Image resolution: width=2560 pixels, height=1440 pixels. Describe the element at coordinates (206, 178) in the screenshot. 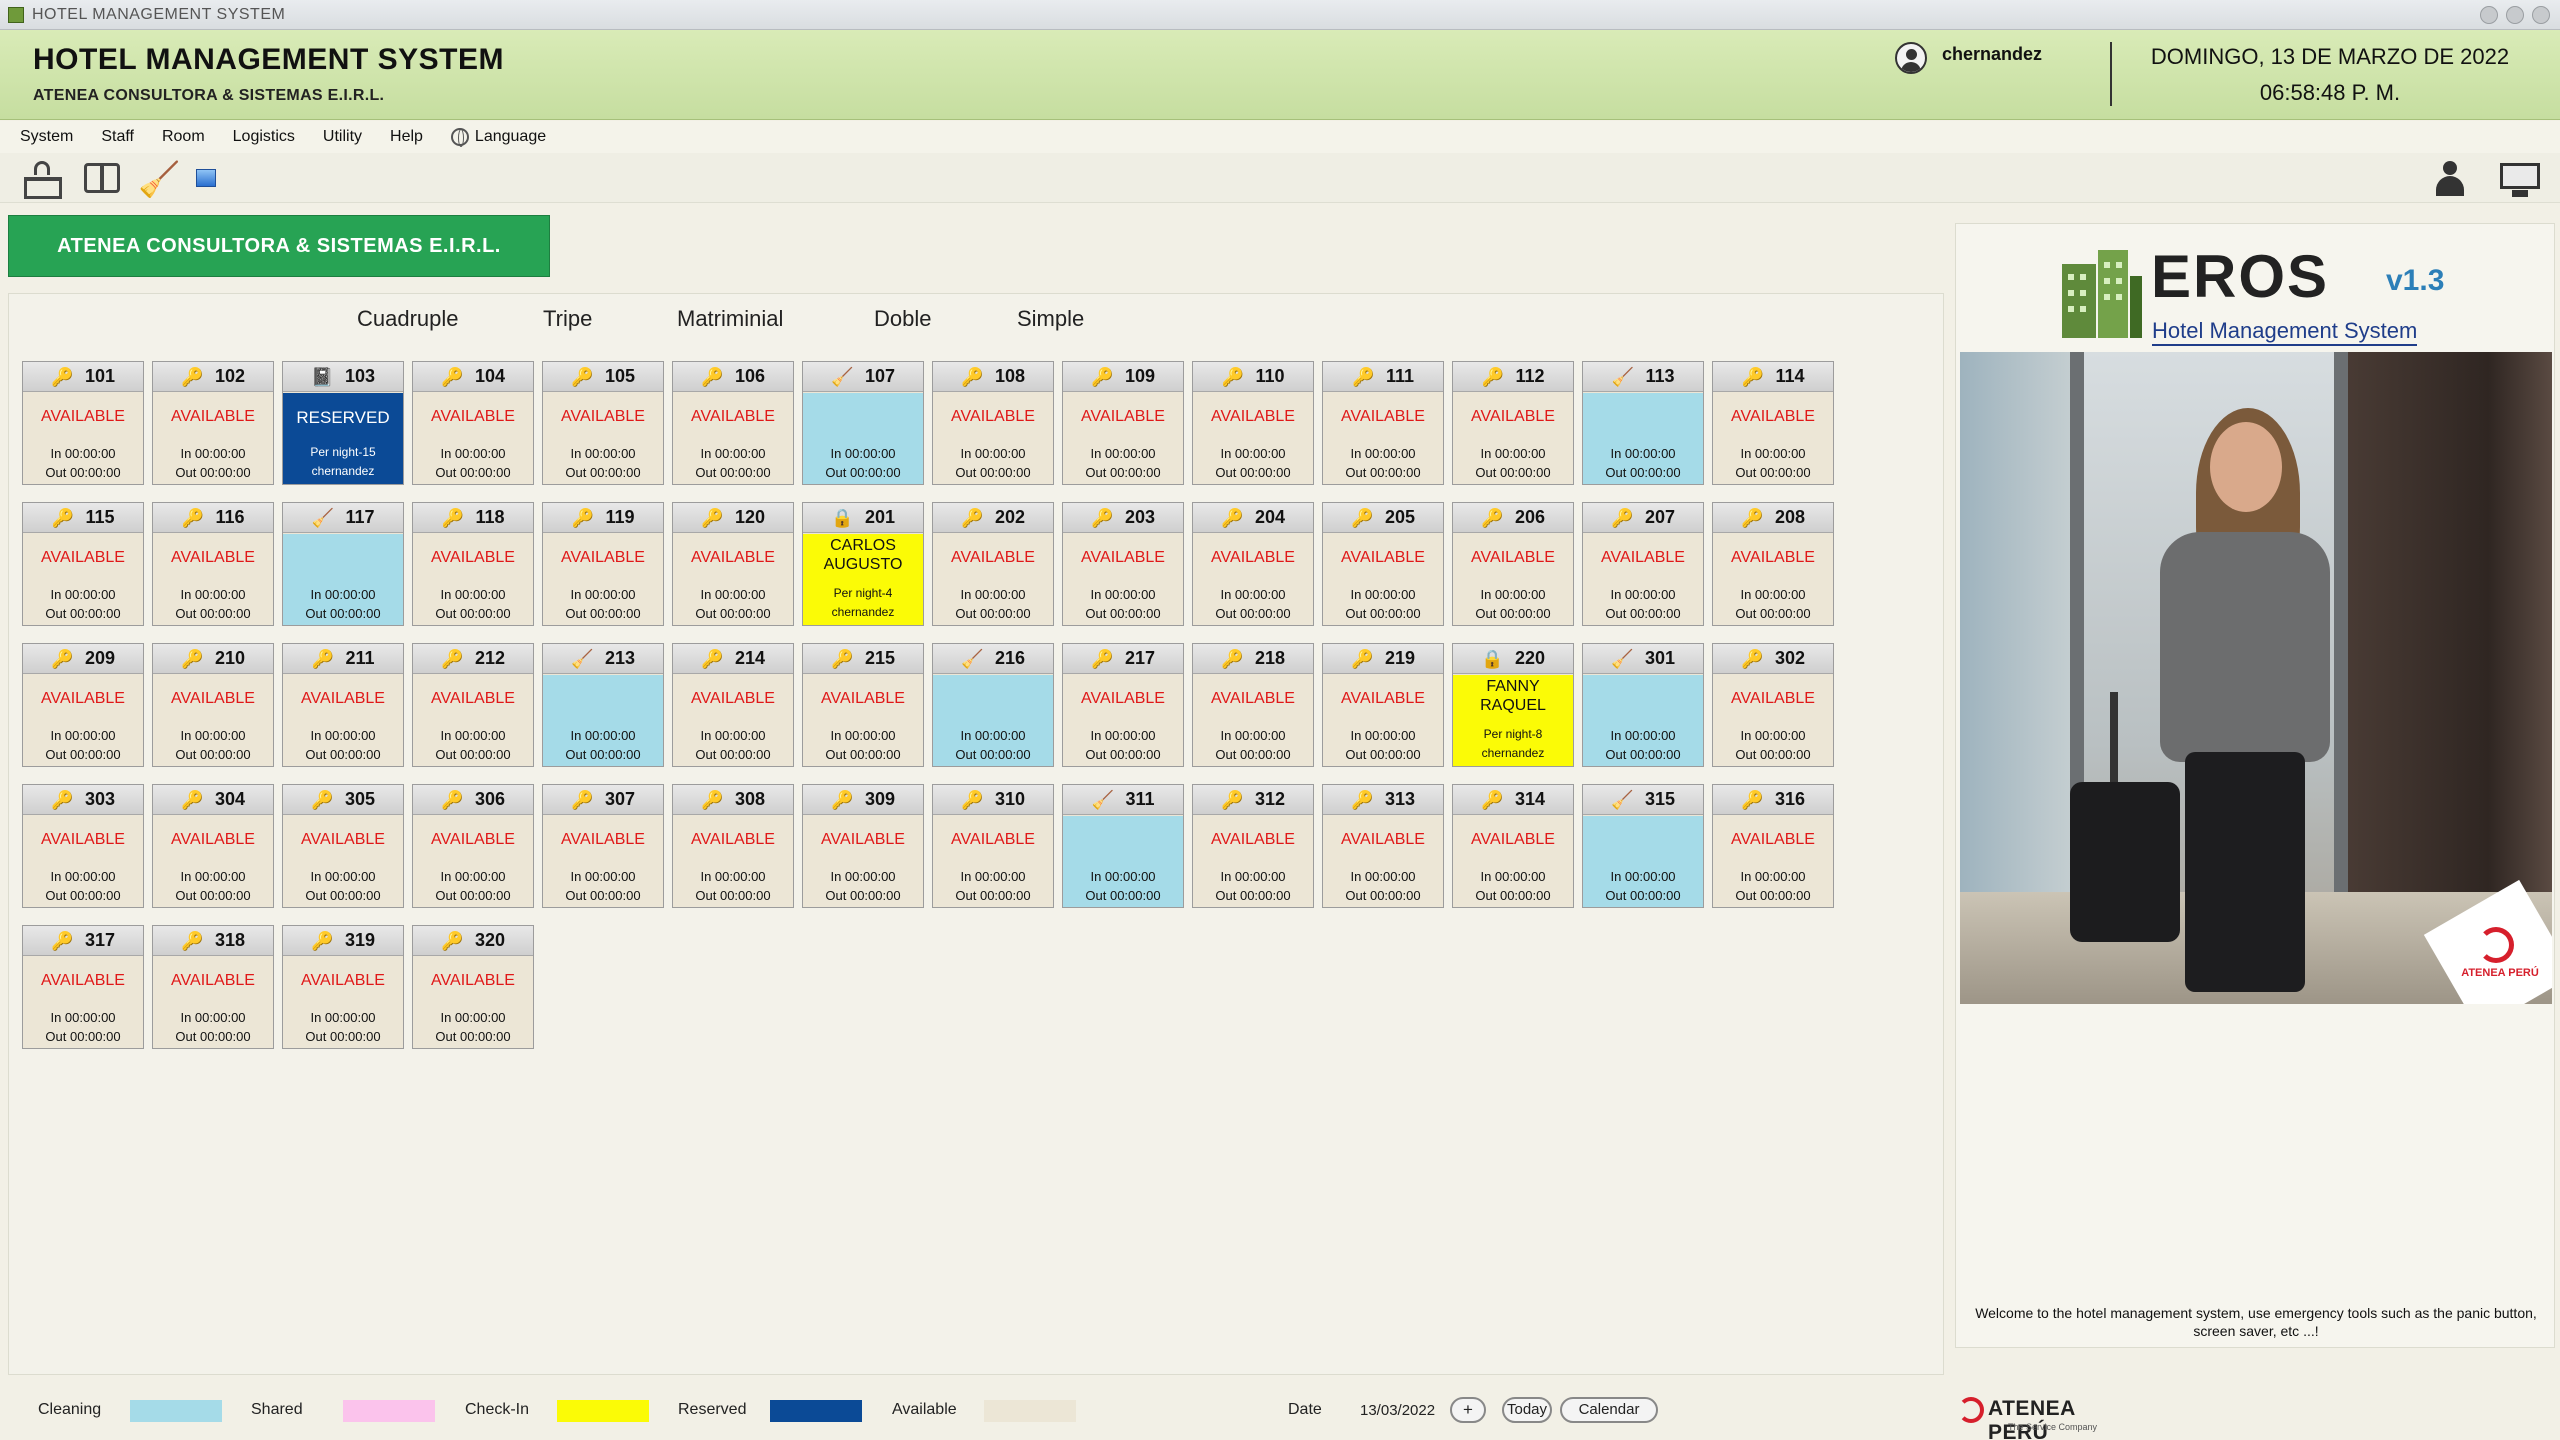

I see `image-icon` at that location.